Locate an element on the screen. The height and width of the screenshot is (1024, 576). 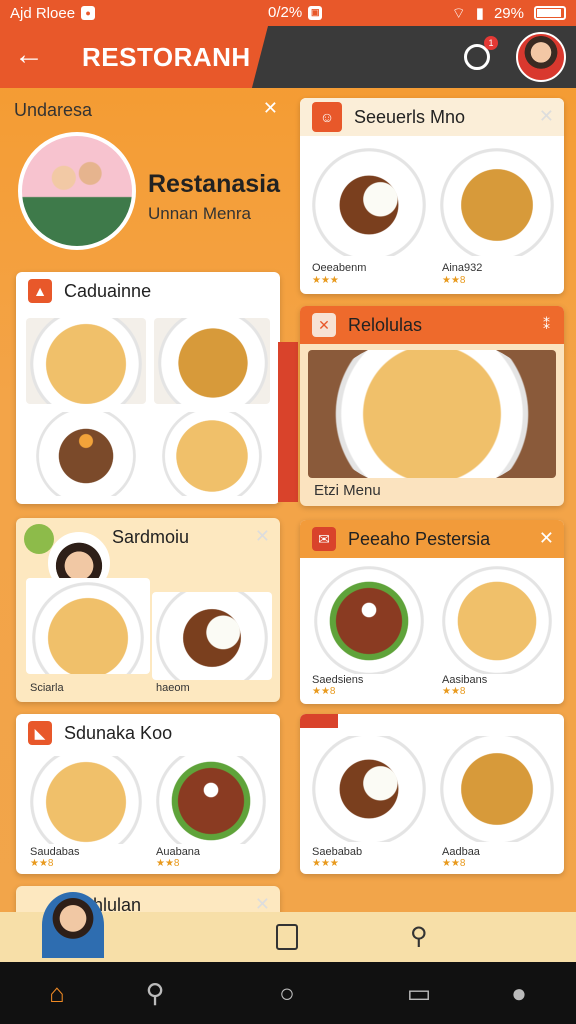
message-icon: ▭ is located at coordinates (419, 993).